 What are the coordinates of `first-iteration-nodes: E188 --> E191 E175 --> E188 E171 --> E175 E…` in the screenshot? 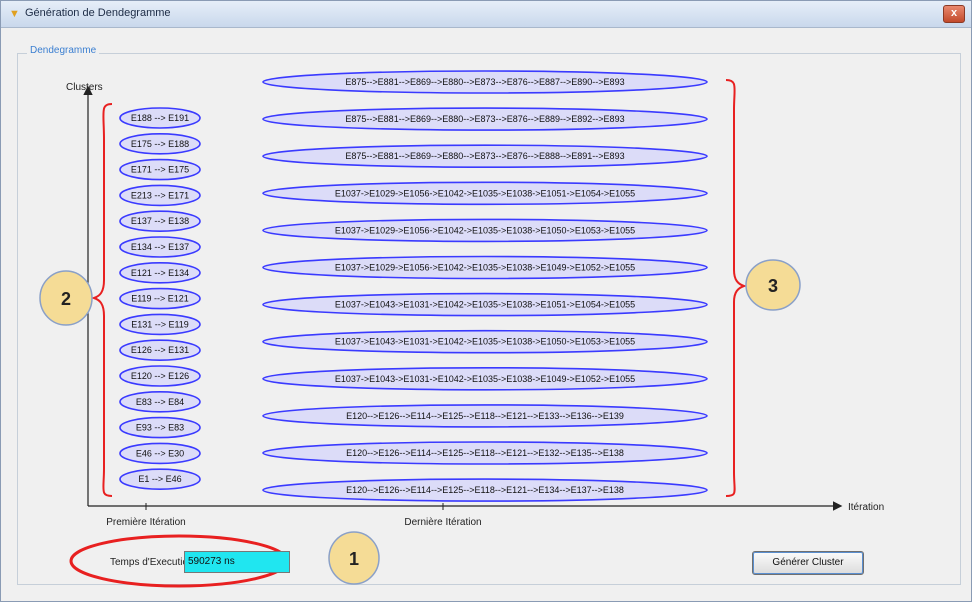 It's located at (160, 299).